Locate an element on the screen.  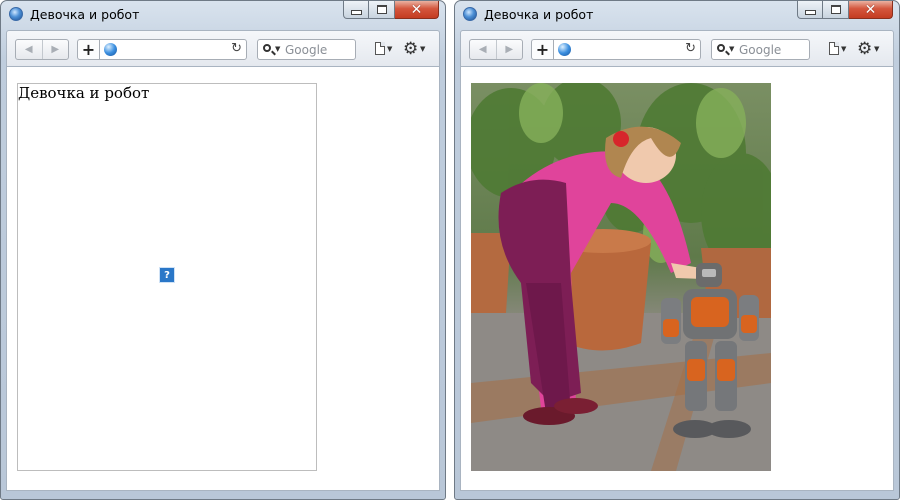
broken-image-icon: ? is located at coordinates (167, 275).